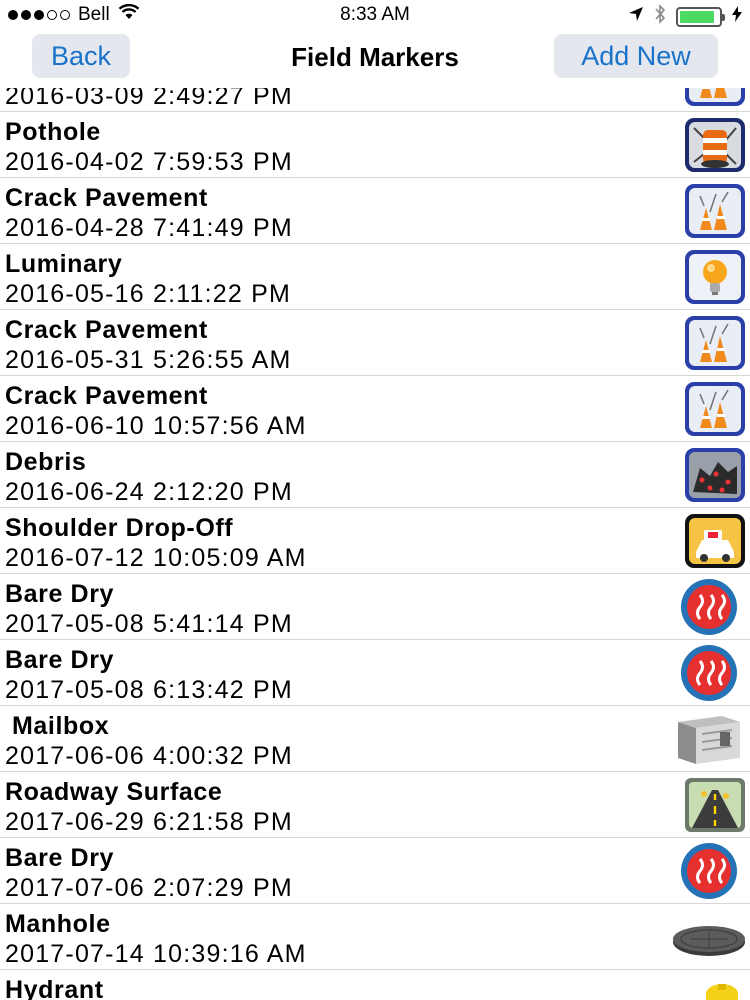  What do you see at coordinates (636, 16) in the screenshot?
I see `location-arrow-icon` at bounding box center [636, 16].